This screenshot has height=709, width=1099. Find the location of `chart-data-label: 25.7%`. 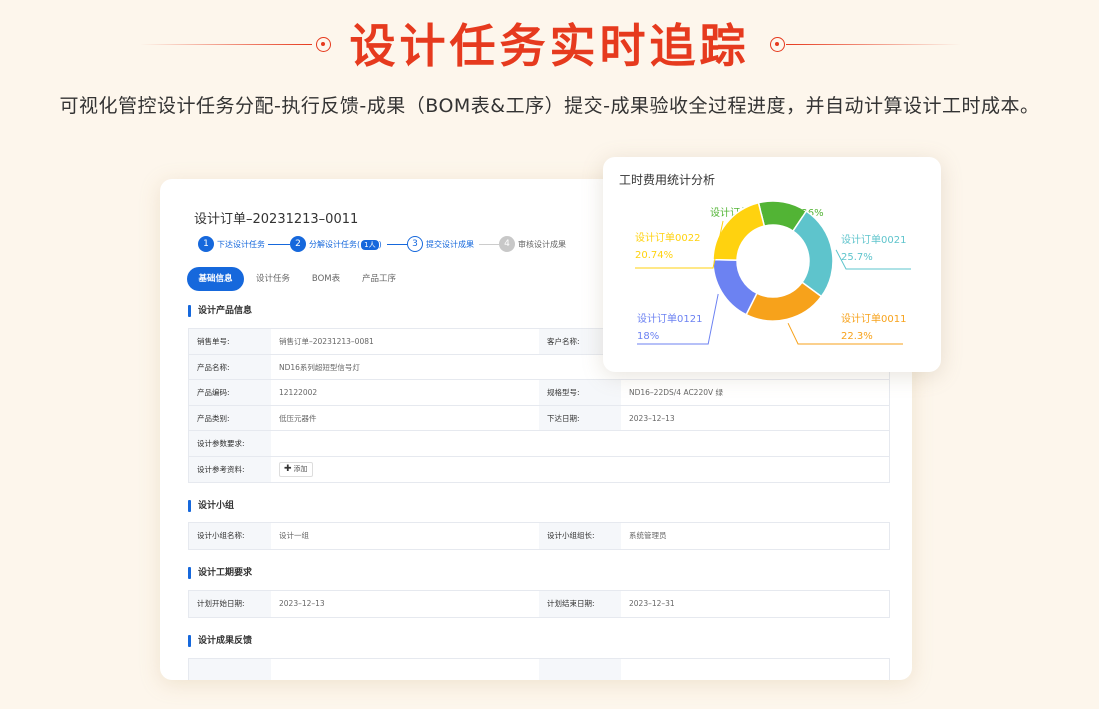

chart-data-label: 25.7% is located at coordinates (857, 257).